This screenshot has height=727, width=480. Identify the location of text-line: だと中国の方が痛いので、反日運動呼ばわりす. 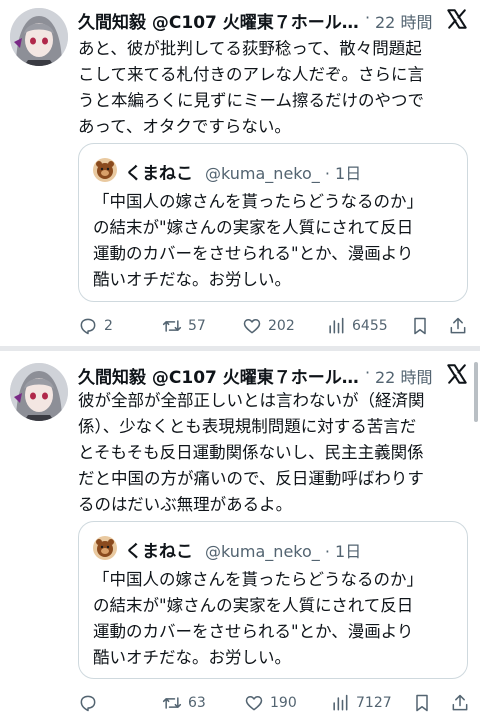
(251, 478).